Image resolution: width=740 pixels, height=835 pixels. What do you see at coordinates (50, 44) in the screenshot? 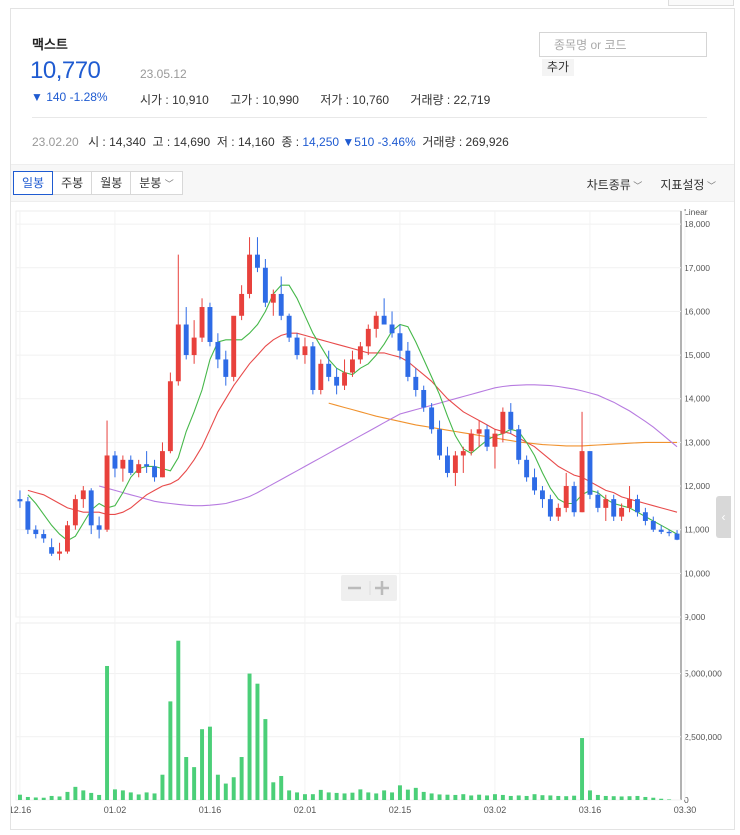
I see `stock-name: 맥스트` at bounding box center [50, 44].